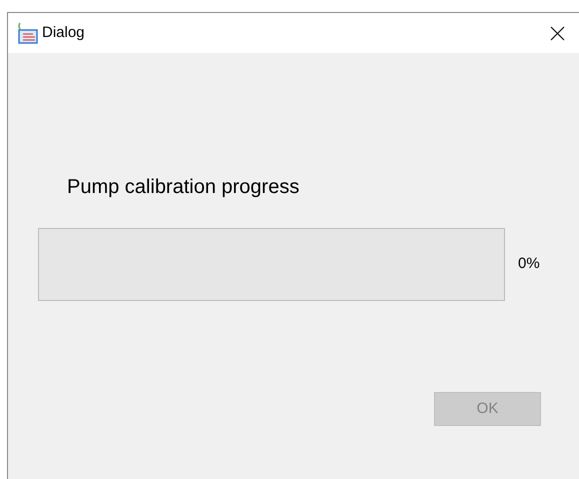 This screenshot has height=479, width=579. What do you see at coordinates (183, 187) in the screenshot?
I see `heading: Pump calibration progress` at bounding box center [183, 187].